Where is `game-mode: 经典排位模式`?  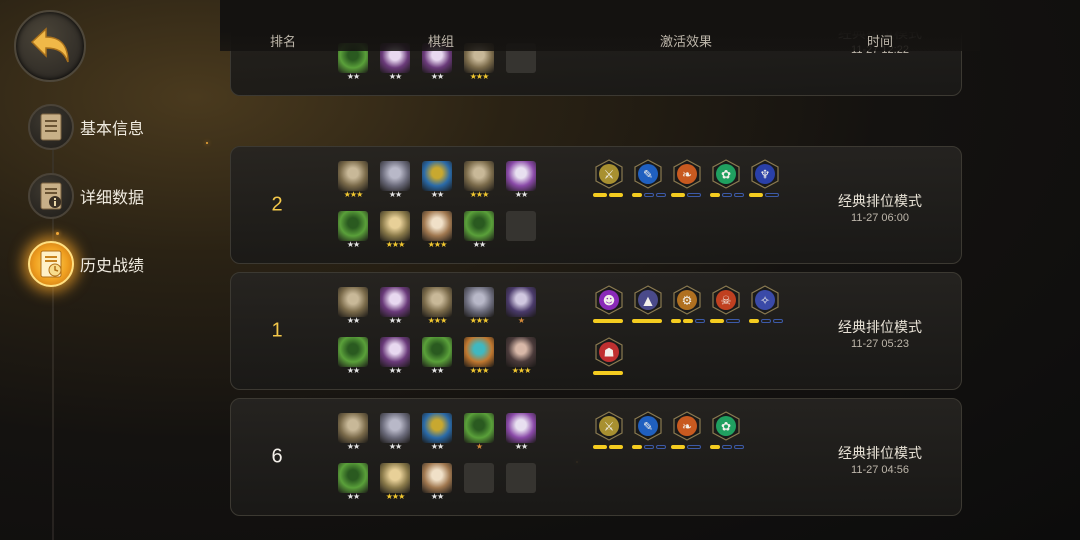
game-mode: 经典排位模式 is located at coordinates (880, 201).